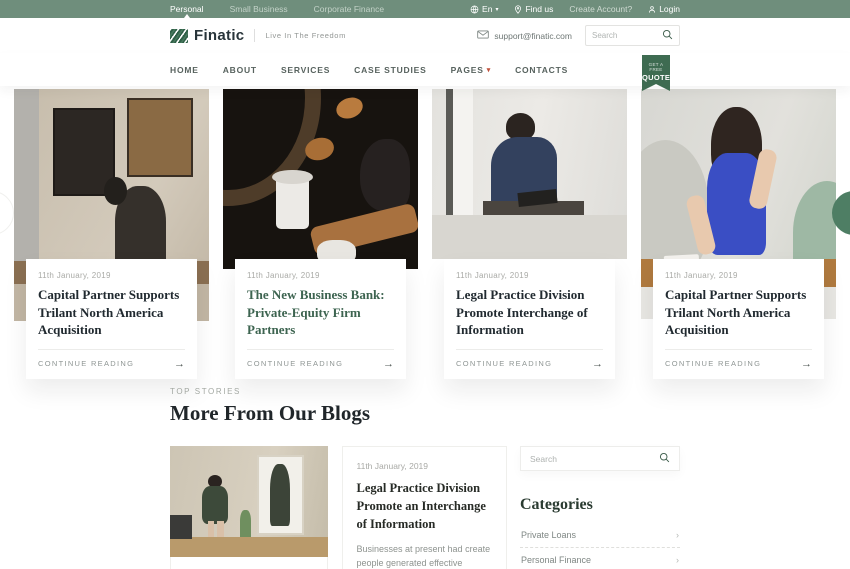 This screenshot has height=569, width=850. Describe the element at coordinates (474, 9) in the screenshot. I see `globe-icon` at that location.